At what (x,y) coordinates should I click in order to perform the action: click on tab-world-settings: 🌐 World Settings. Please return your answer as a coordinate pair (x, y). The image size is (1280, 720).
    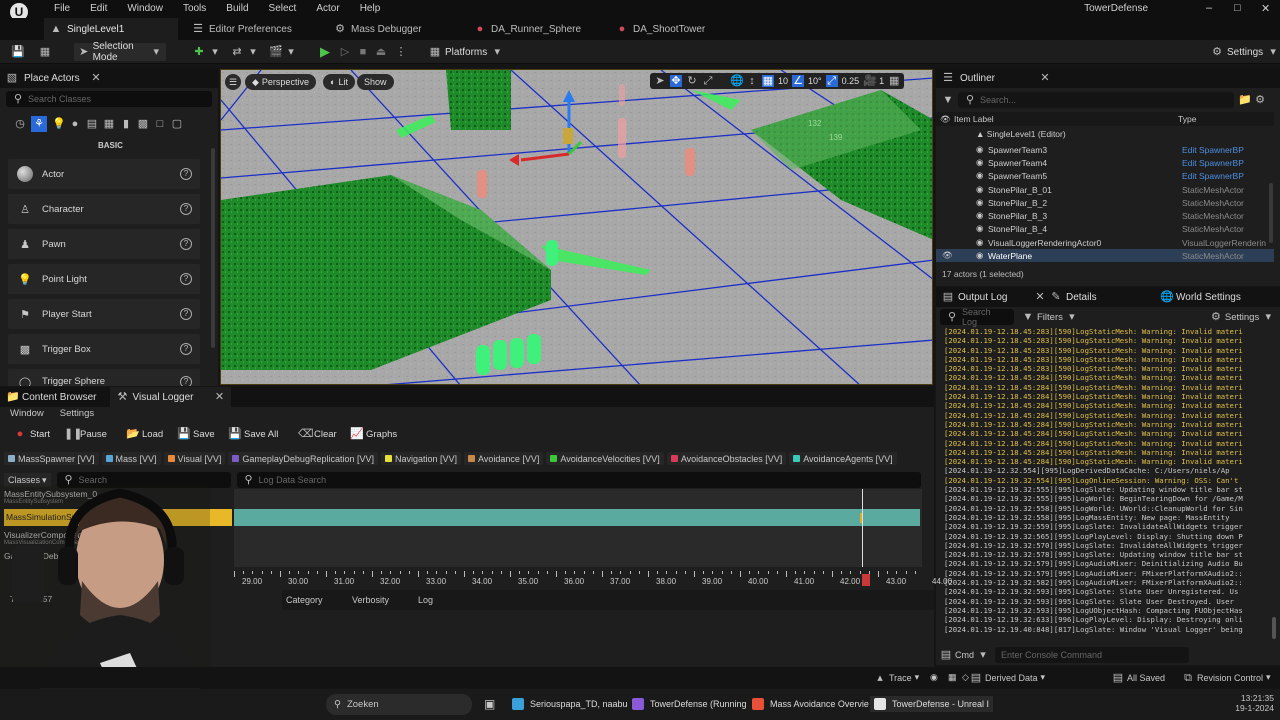
    Looking at the image, I should click on (1200, 297).